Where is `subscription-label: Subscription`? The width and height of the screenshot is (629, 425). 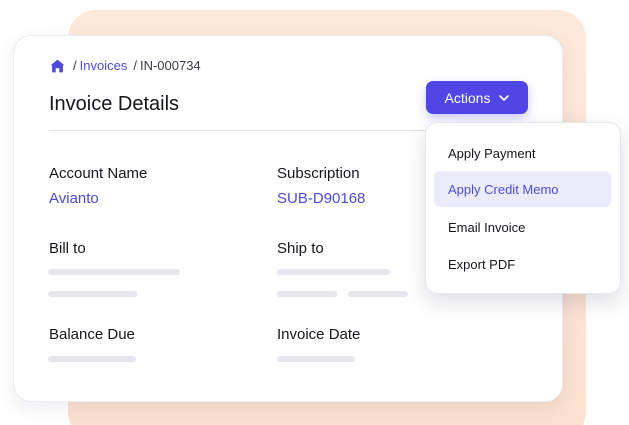
subscription-label: Subscription is located at coordinates (318, 173).